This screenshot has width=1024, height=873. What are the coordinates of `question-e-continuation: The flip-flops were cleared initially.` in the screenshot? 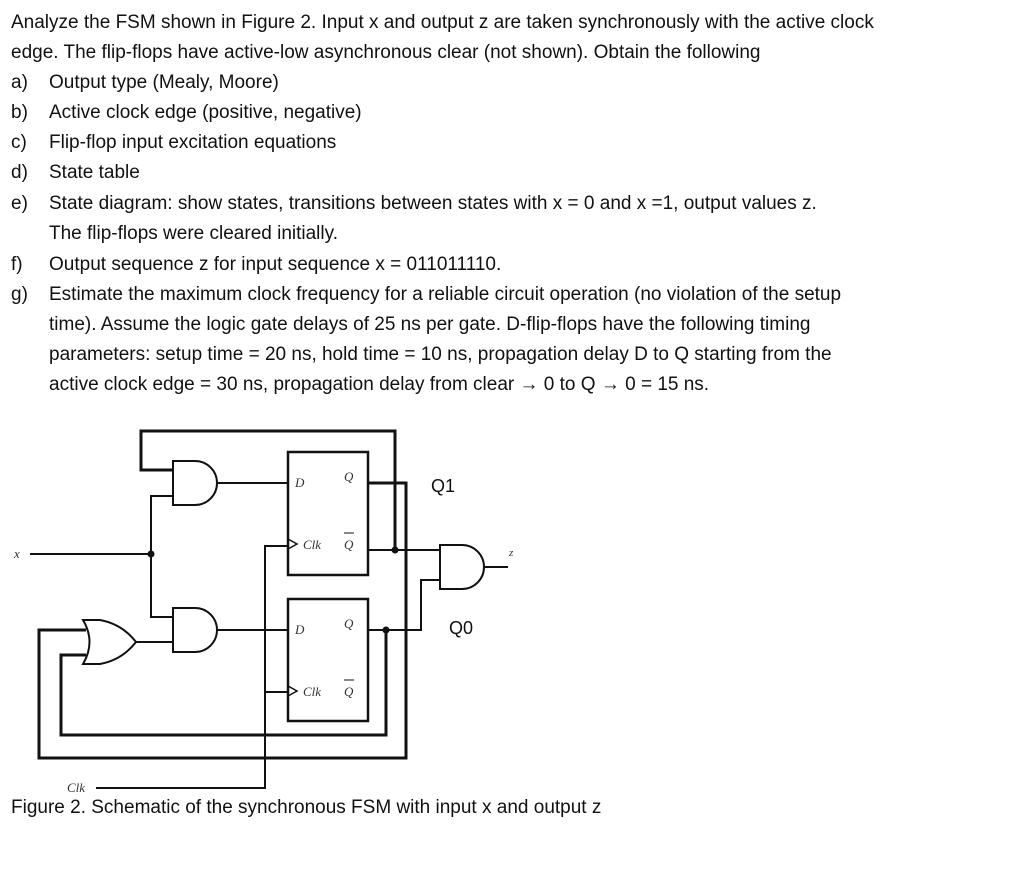 It's located at (193, 233).